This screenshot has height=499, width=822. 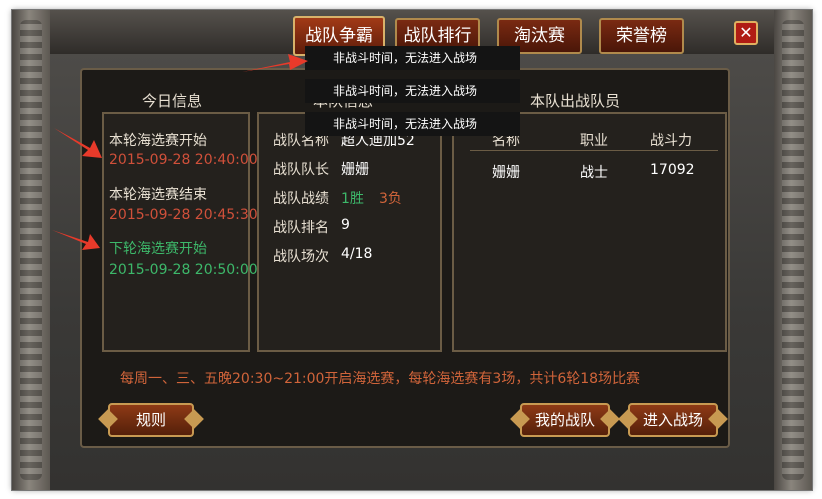 I want to click on rules-button: 规则, so click(x=151, y=420).